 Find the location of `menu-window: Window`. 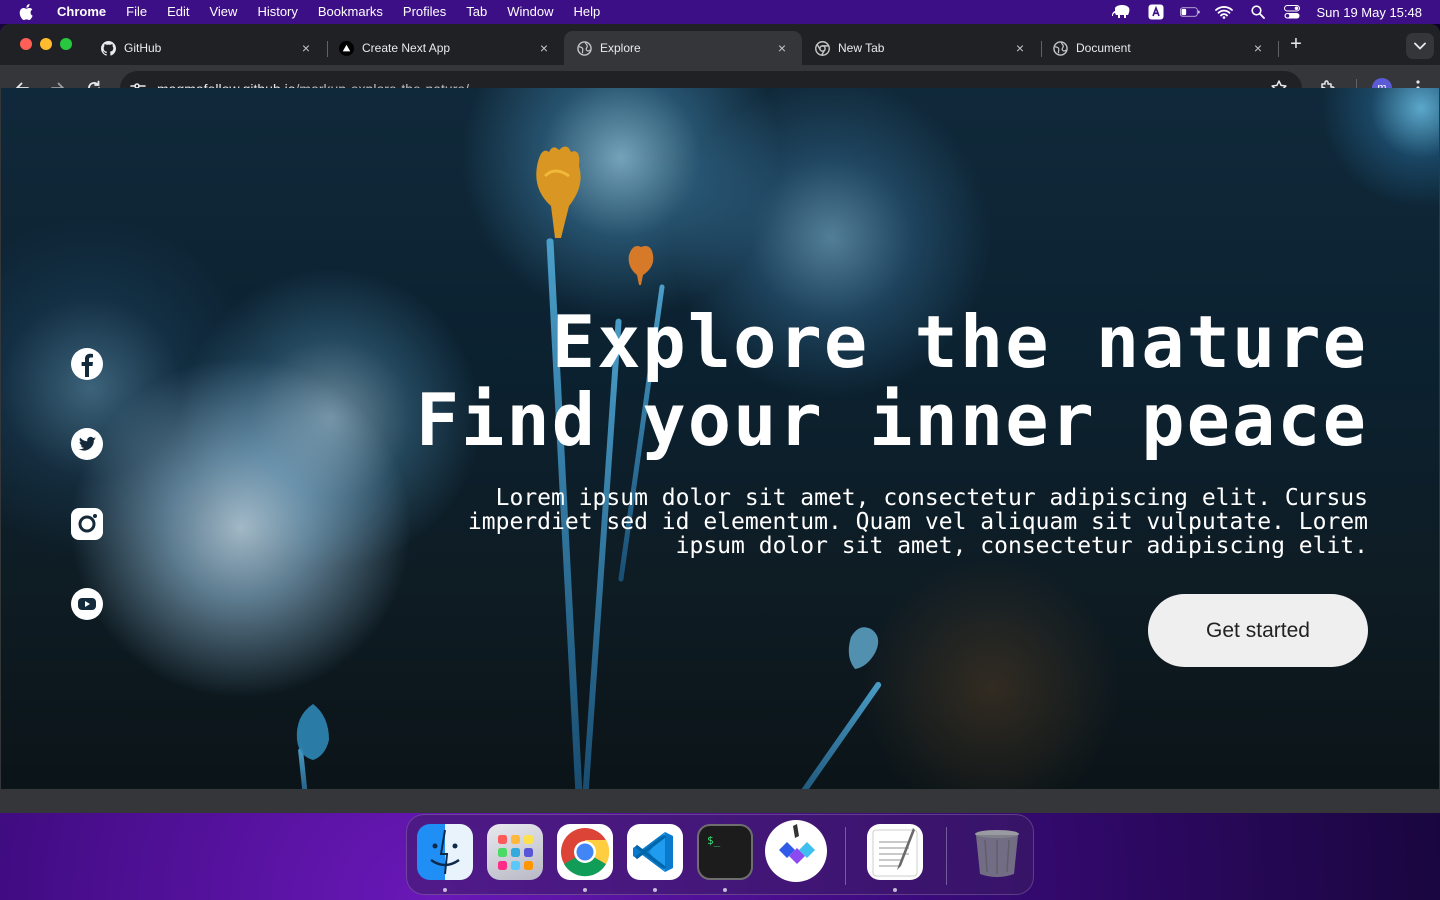

menu-window: Window is located at coordinates (530, 12).